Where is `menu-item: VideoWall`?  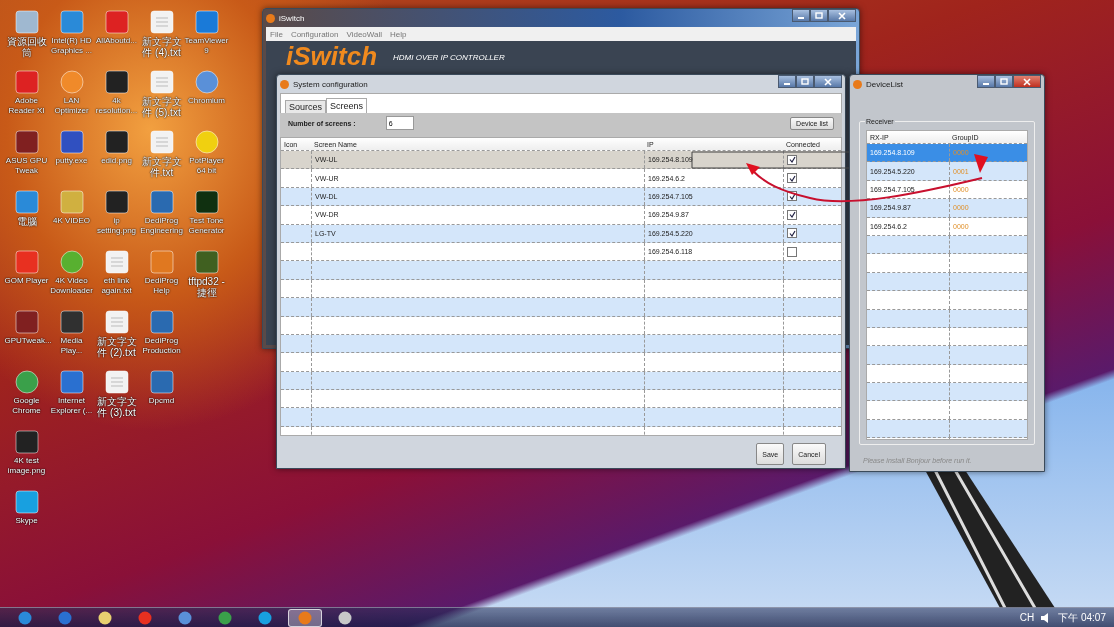
menu-item: VideoWall is located at coordinates (364, 34).